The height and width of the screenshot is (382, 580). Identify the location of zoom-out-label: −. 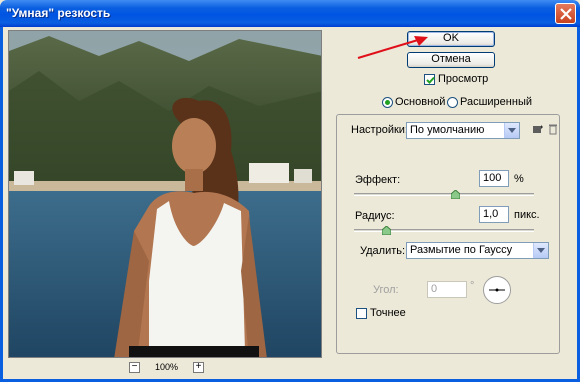
(134, 366).